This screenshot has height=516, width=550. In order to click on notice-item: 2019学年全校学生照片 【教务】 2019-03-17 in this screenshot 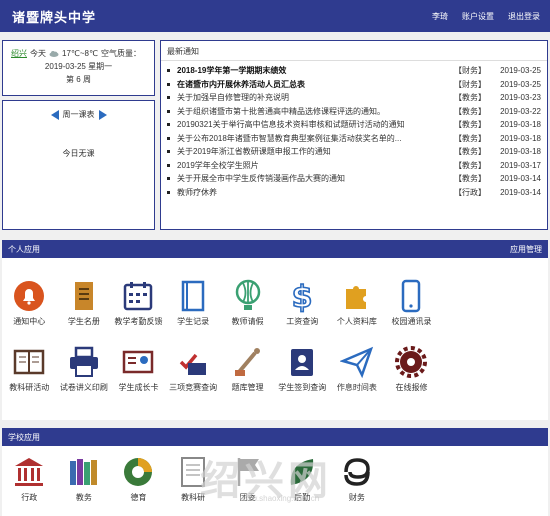, I will do `click(354, 166)`.